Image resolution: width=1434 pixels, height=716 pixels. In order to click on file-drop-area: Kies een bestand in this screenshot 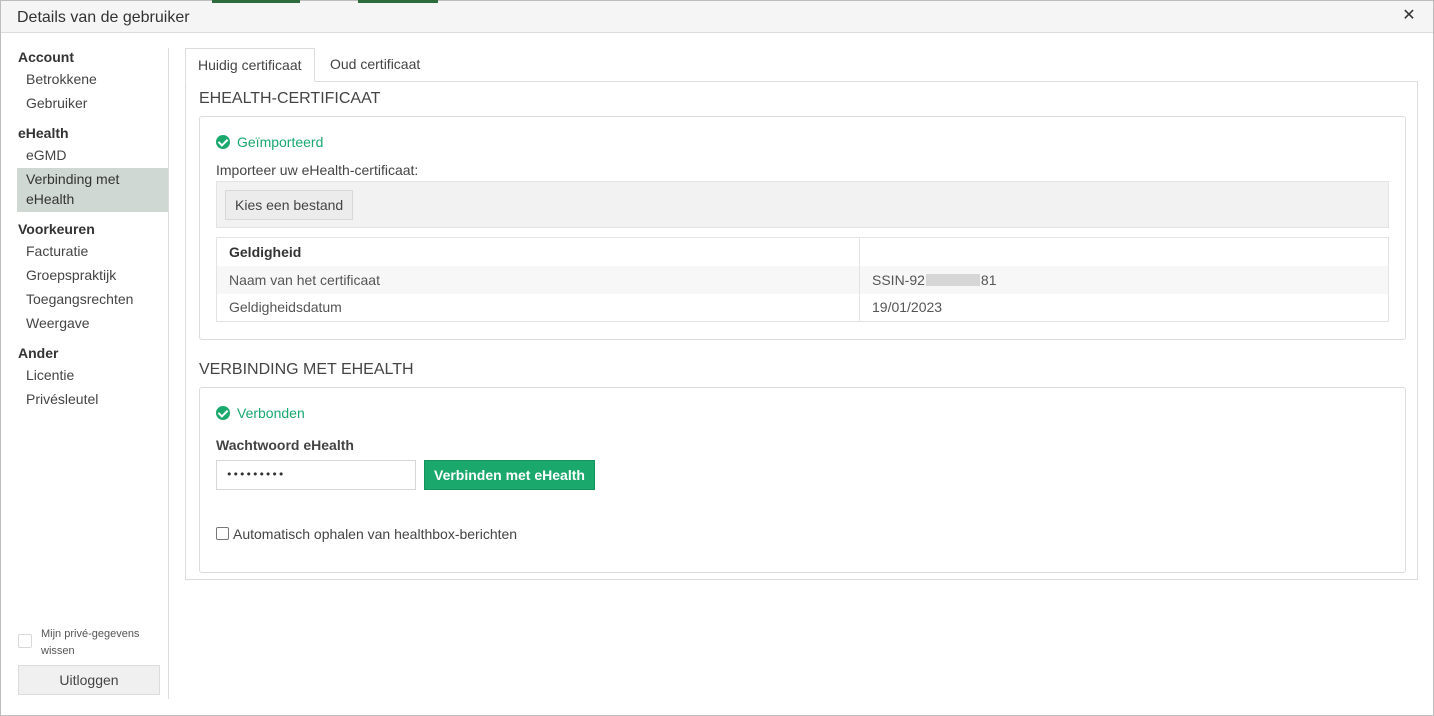, I will do `click(802, 204)`.